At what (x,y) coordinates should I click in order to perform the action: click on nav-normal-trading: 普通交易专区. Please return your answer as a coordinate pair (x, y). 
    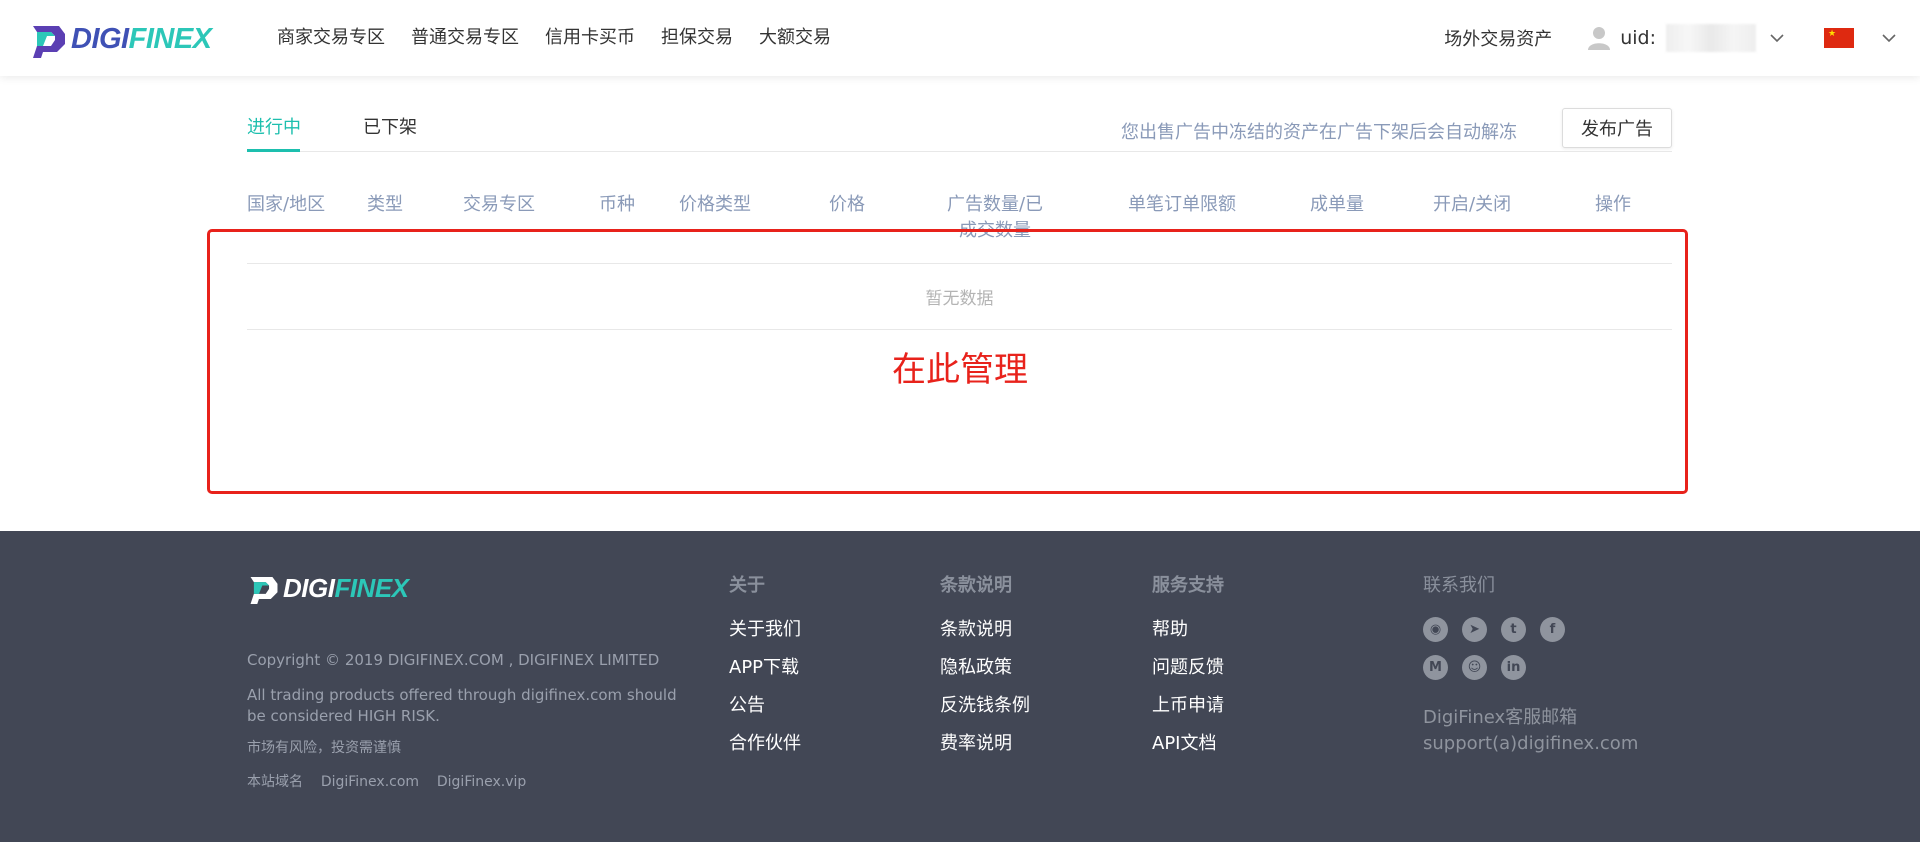
    Looking at the image, I should click on (465, 38).